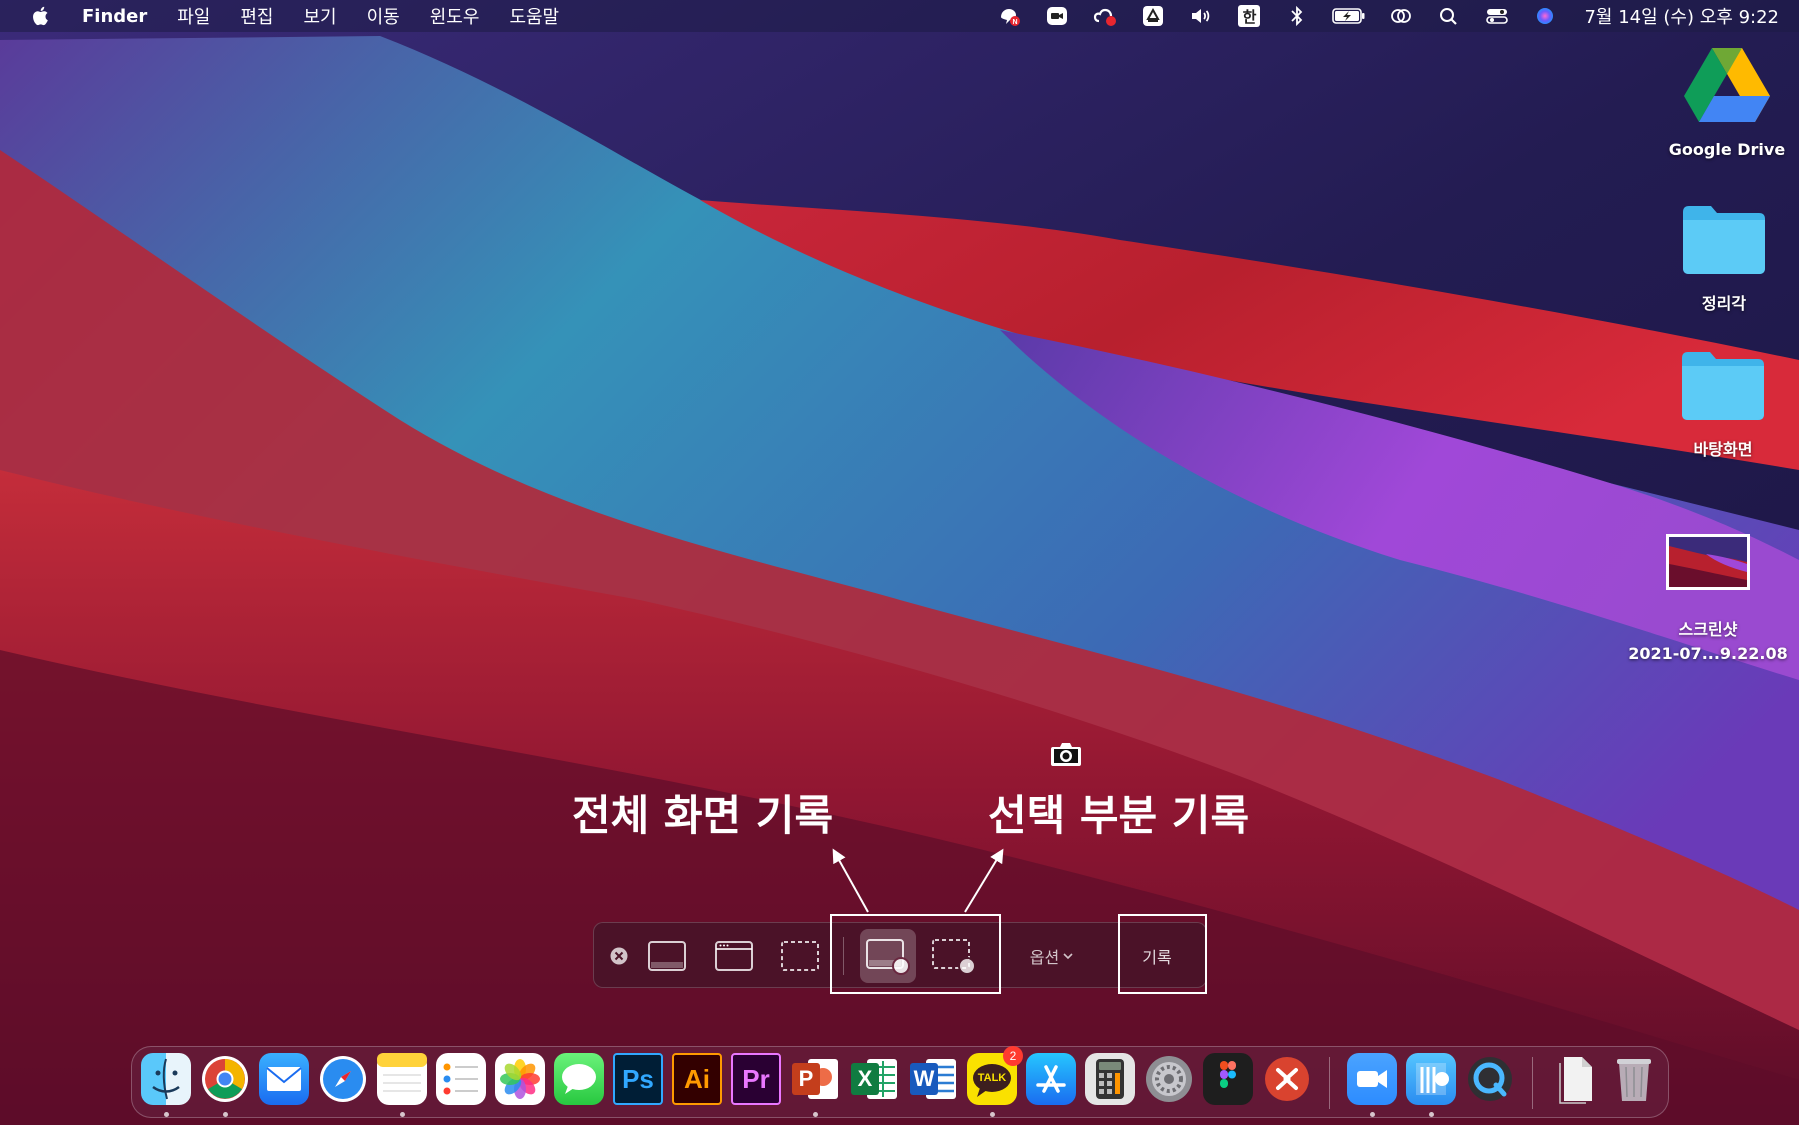 The width and height of the screenshot is (1799, 1125). Describe the element at coordinates (1708, 562) in the screenshot. I see `screenshot-thumbnail-icon` at that location.